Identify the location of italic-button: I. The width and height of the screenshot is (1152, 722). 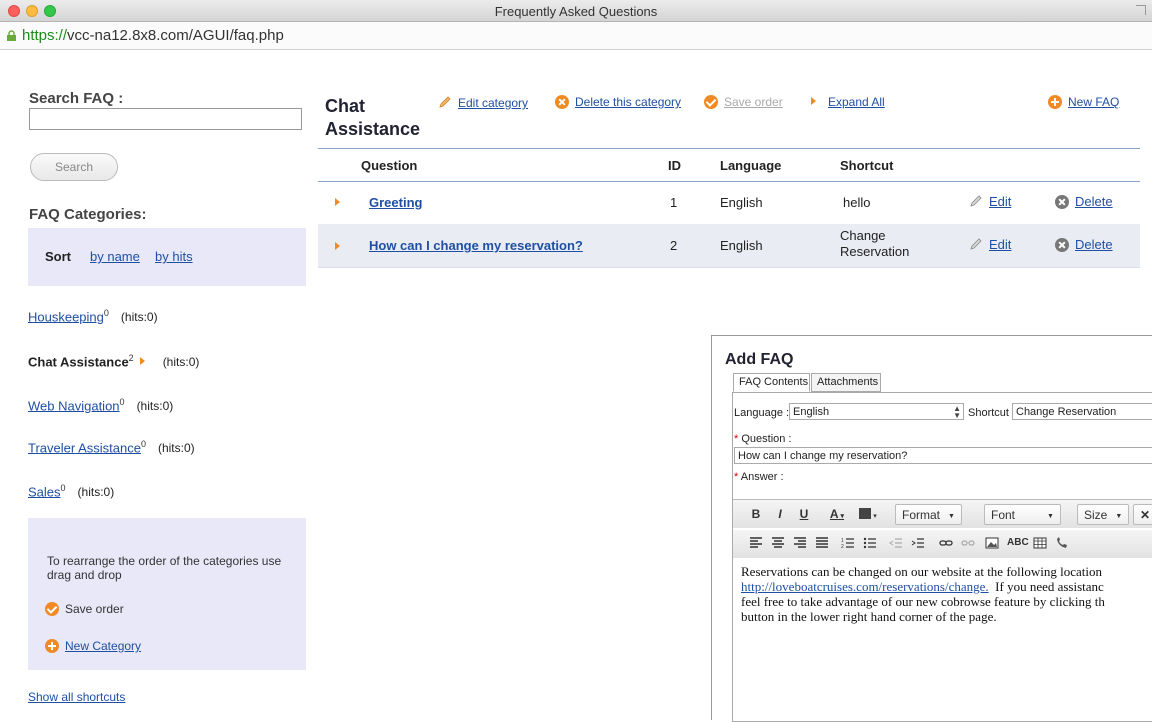
(780, 514).